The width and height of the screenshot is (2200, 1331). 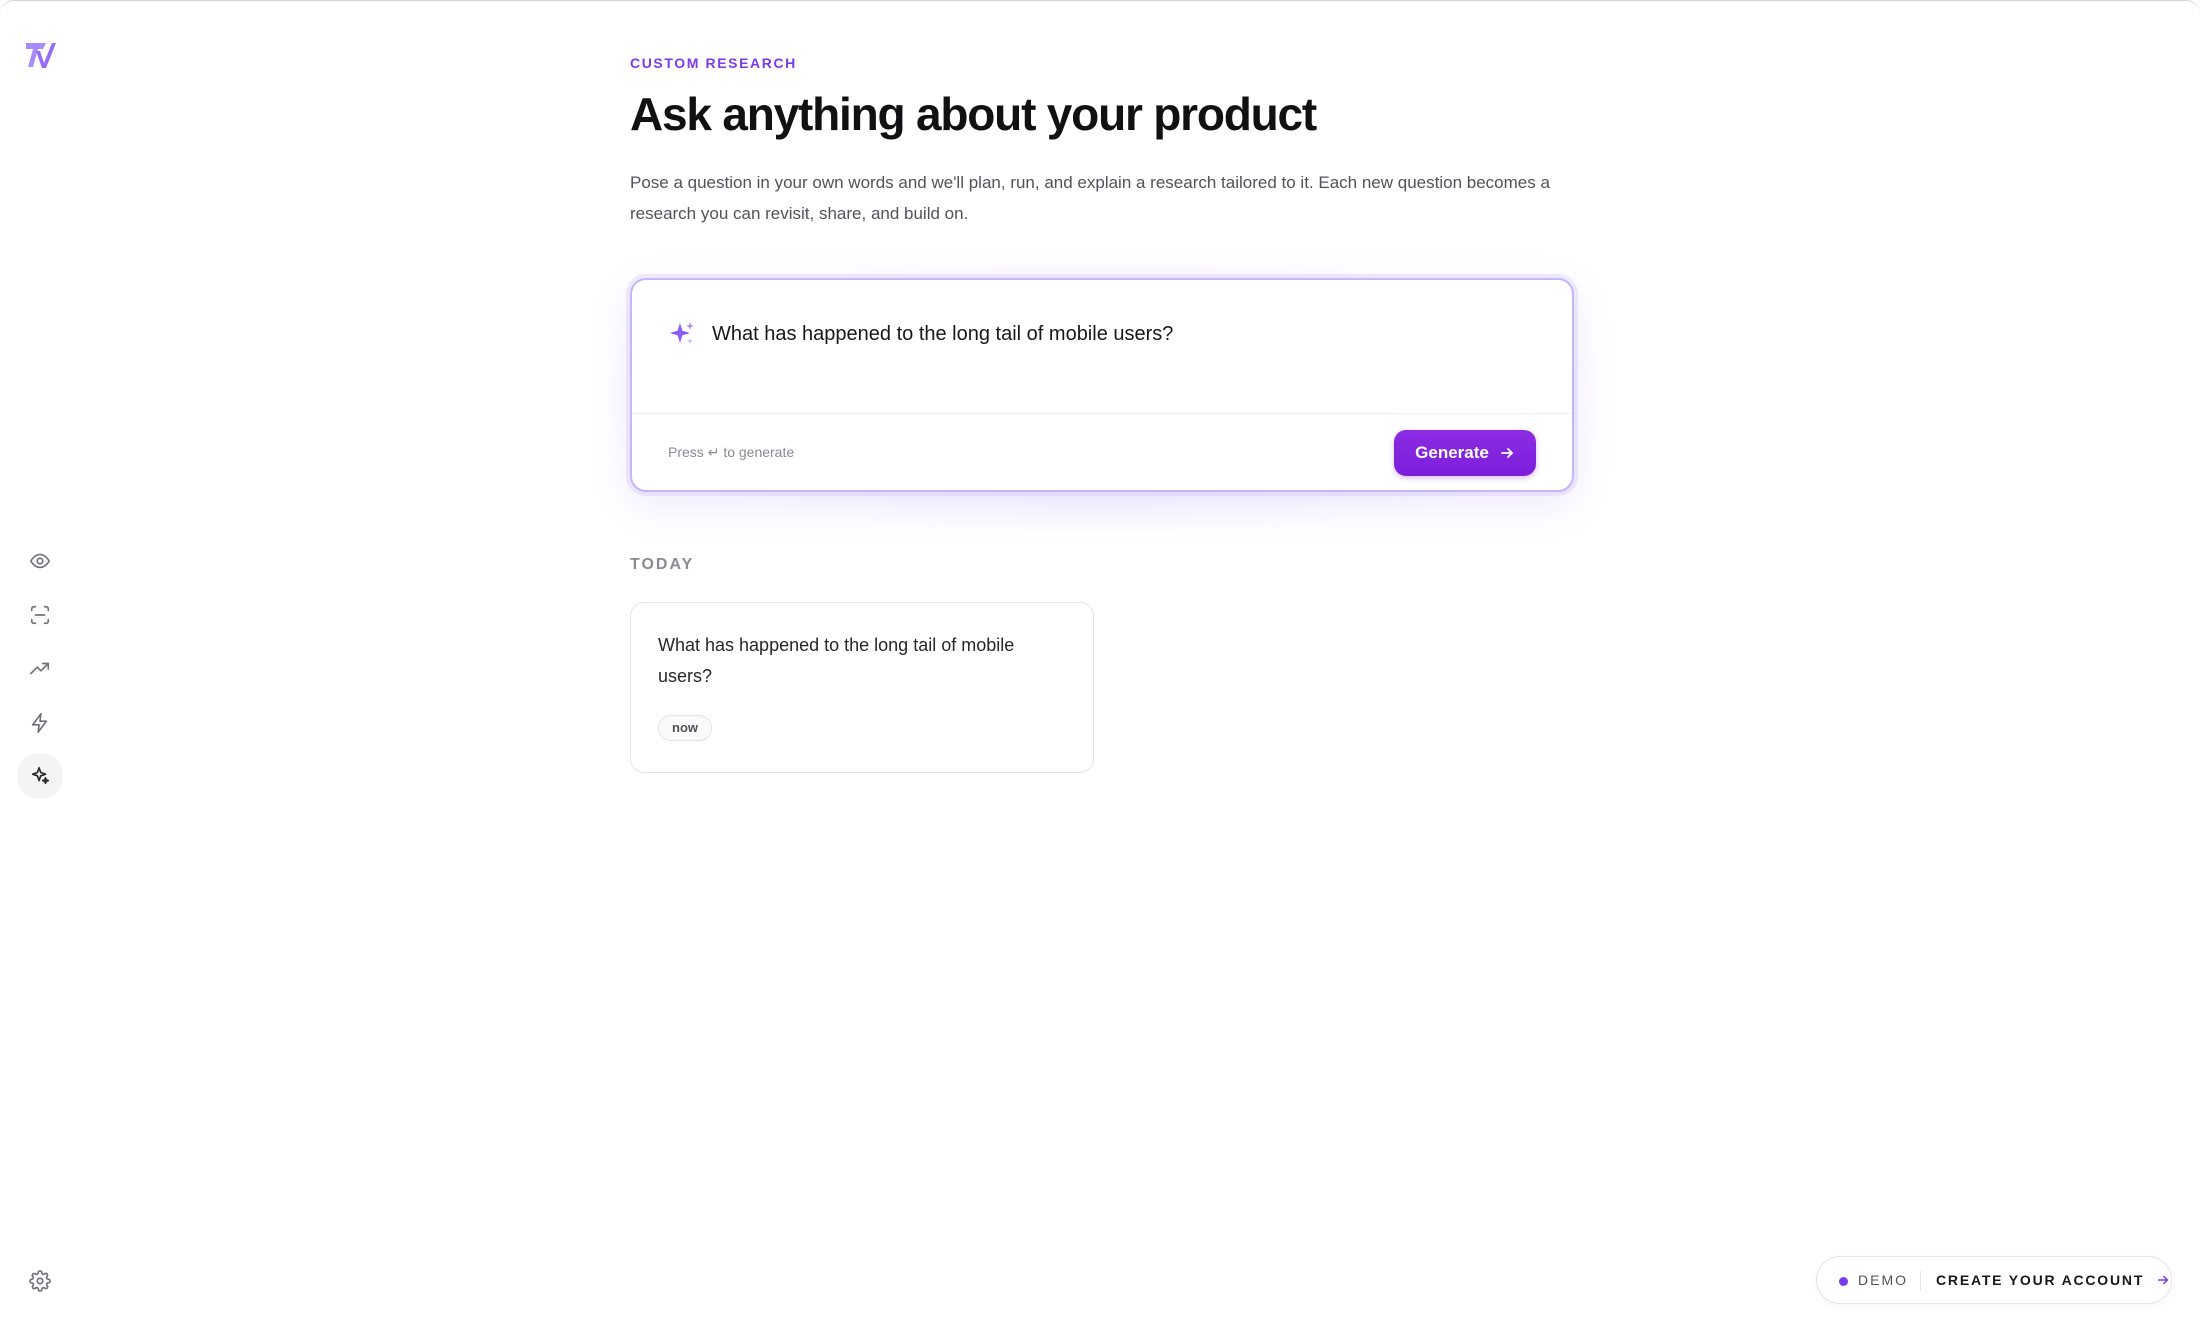 I want to click on sparkle-icon, so click(x=682, y=333).